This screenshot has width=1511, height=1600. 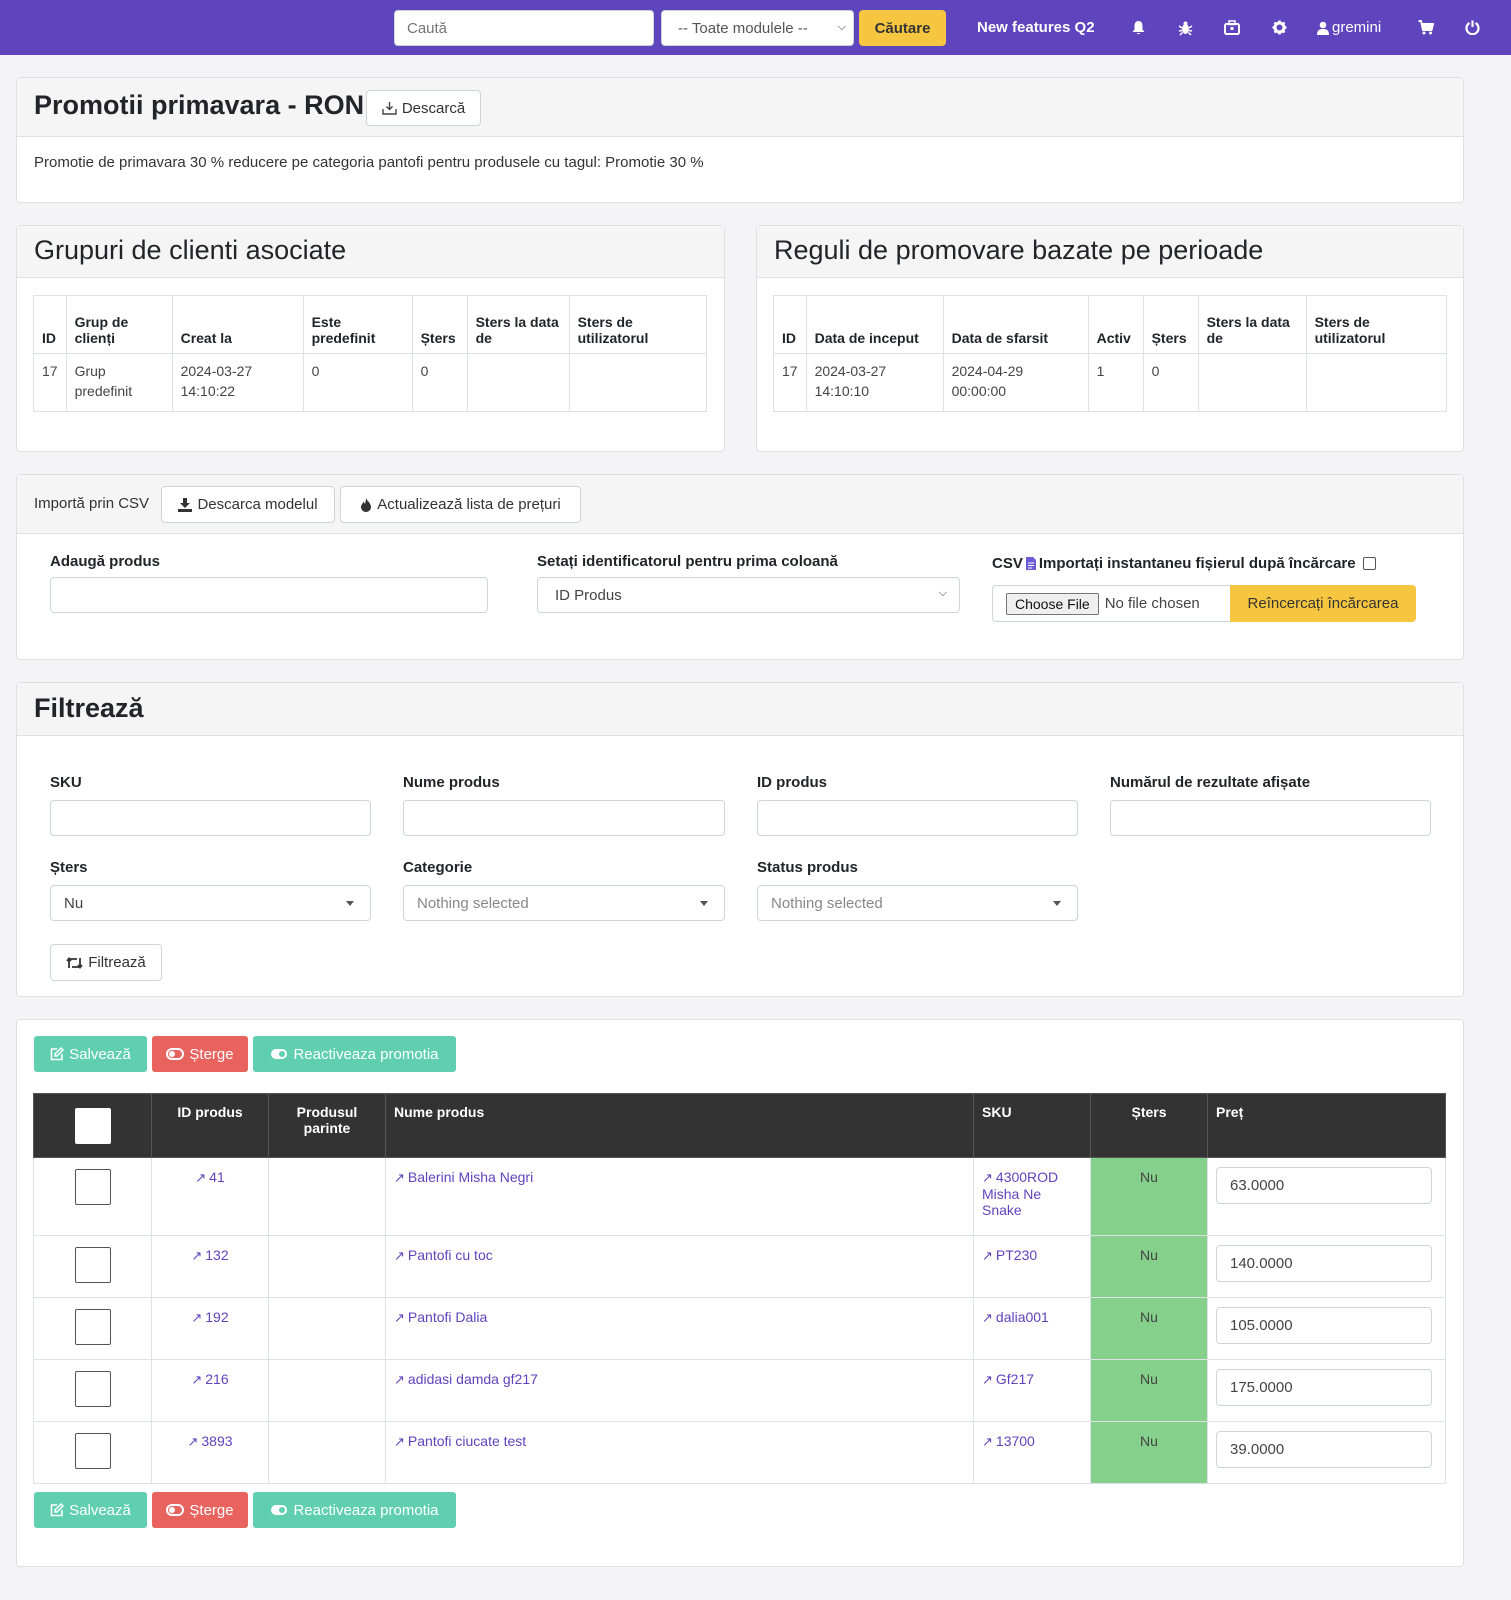 I want to click on results-count-input, so click(x=1270, y=818).